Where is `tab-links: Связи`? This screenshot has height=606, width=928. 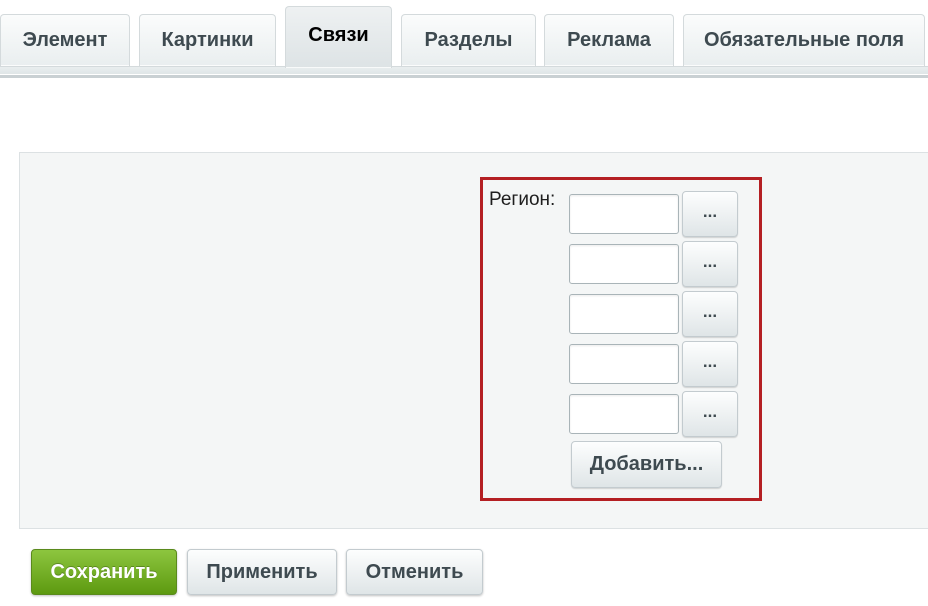 tab-links: Связи is located at coordinates (338, 37).